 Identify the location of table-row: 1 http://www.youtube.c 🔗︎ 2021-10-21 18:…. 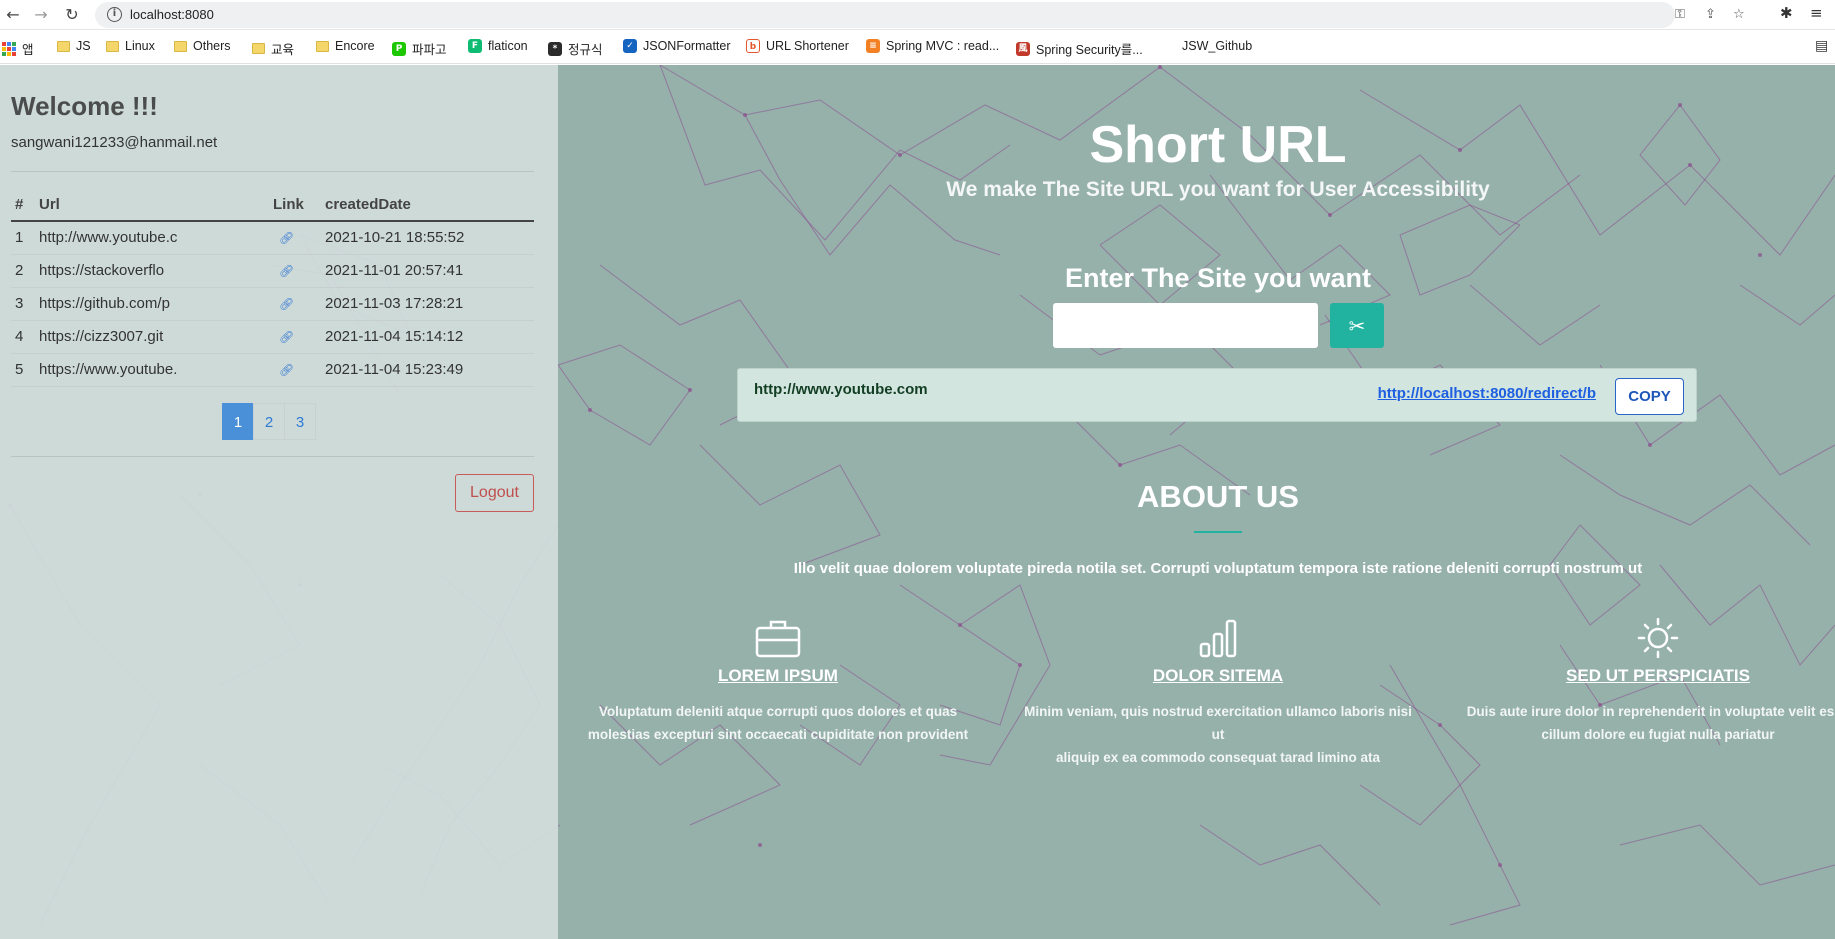
(272, 238).